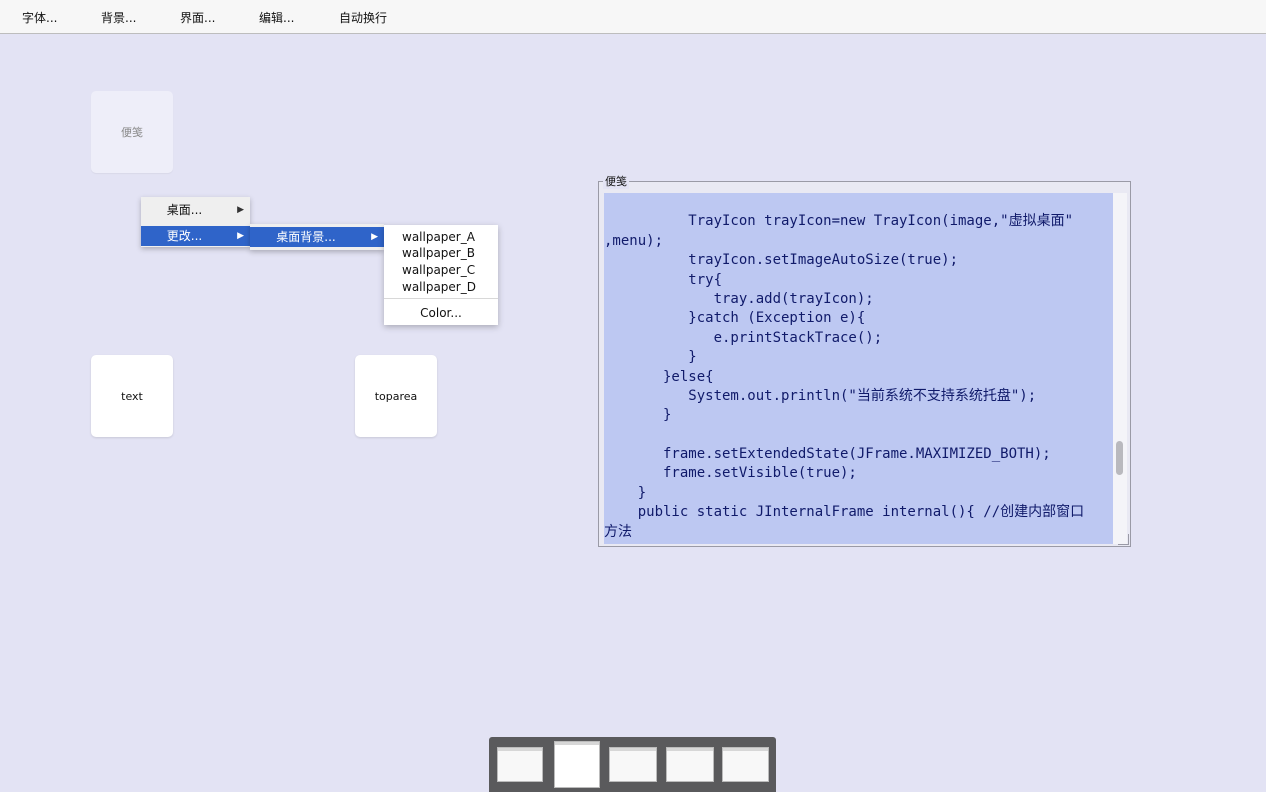  I want to click on code-line: }else{, so click(659, 376).